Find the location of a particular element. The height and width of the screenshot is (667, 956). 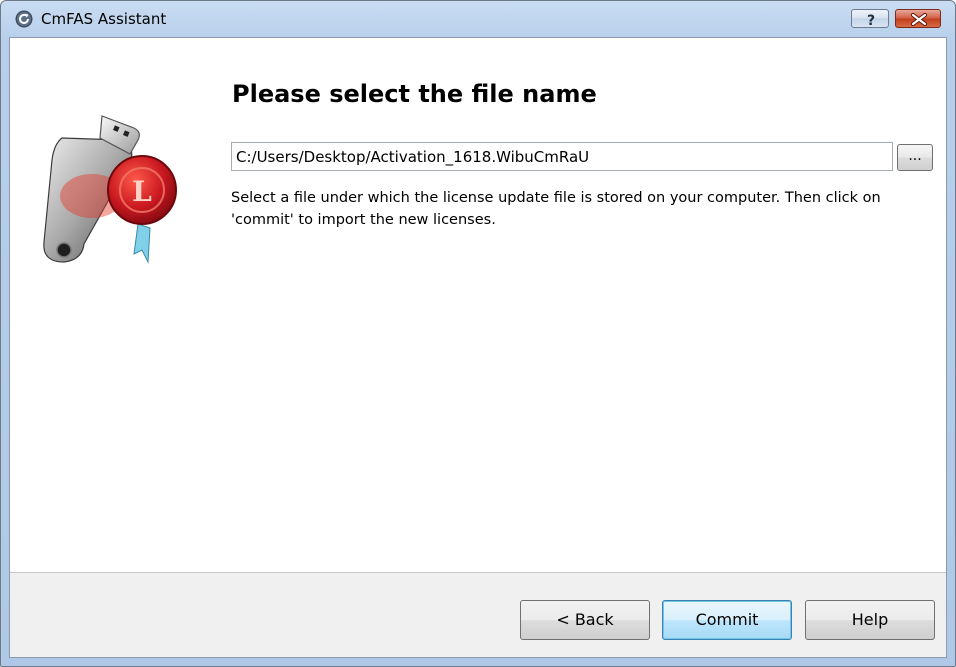

help-button: Help is located at coordinates (870, 620).